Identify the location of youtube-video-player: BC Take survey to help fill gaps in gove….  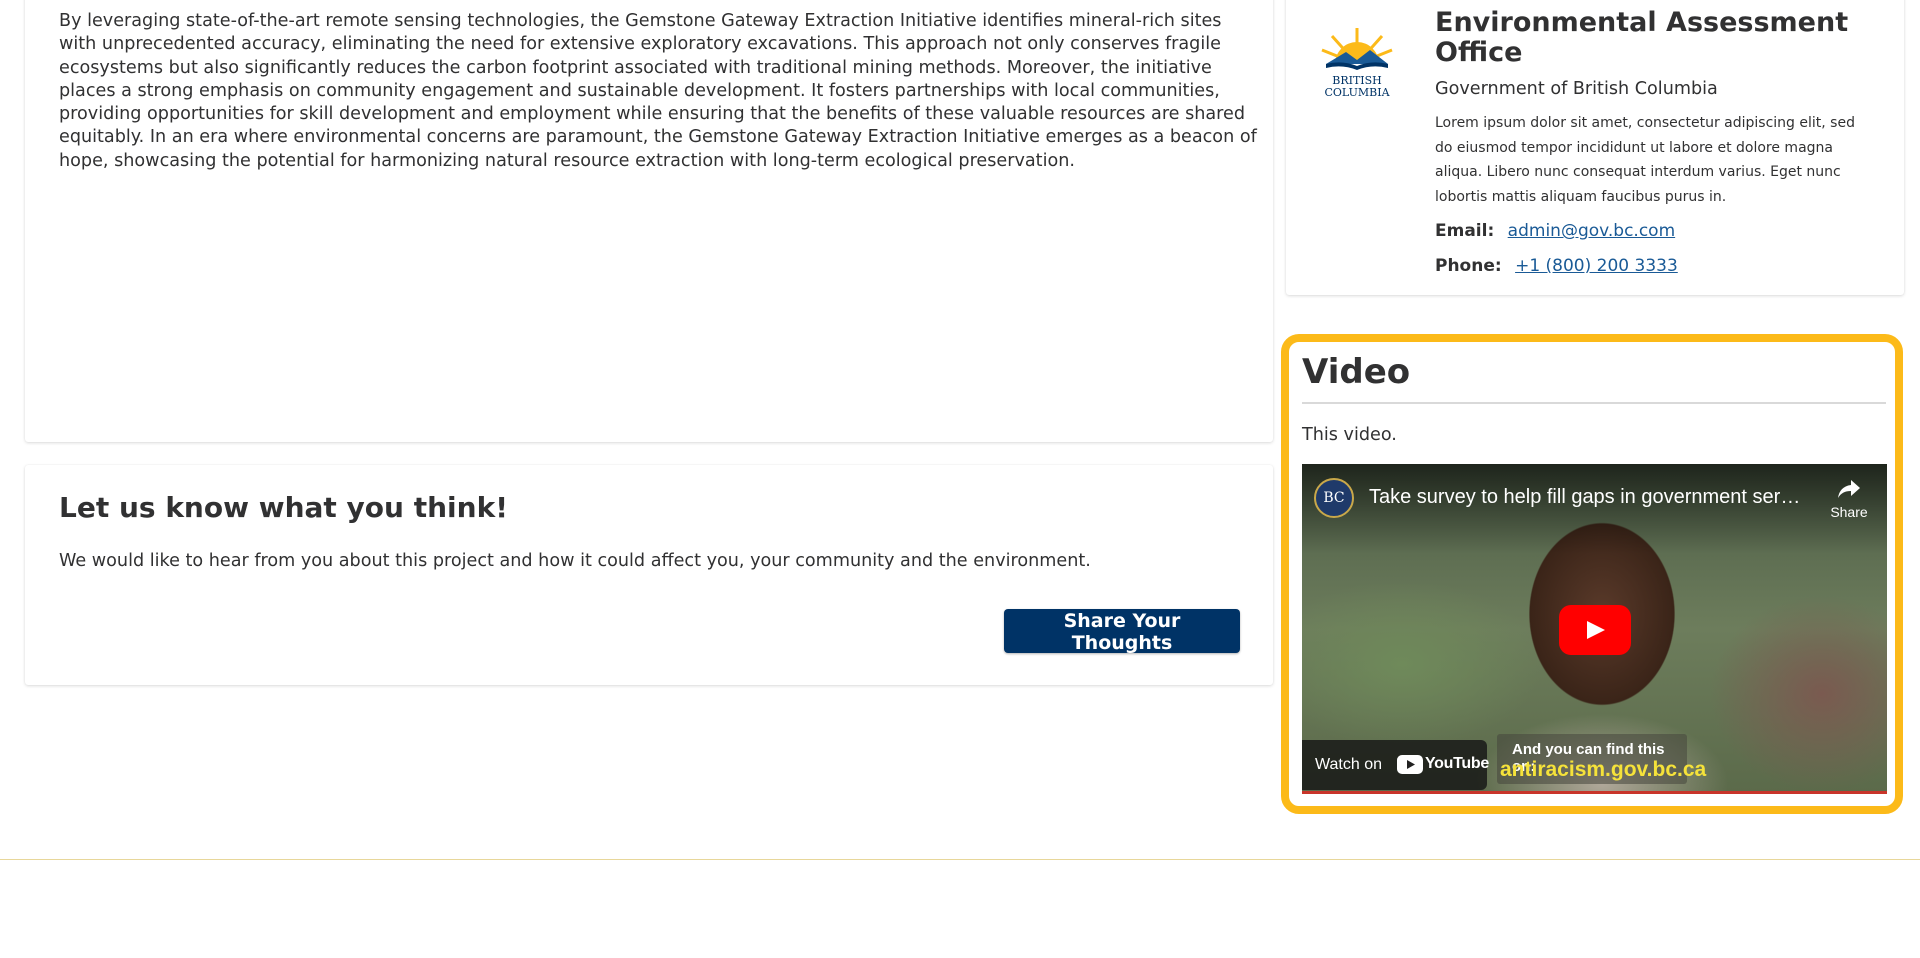
(1594, 629).